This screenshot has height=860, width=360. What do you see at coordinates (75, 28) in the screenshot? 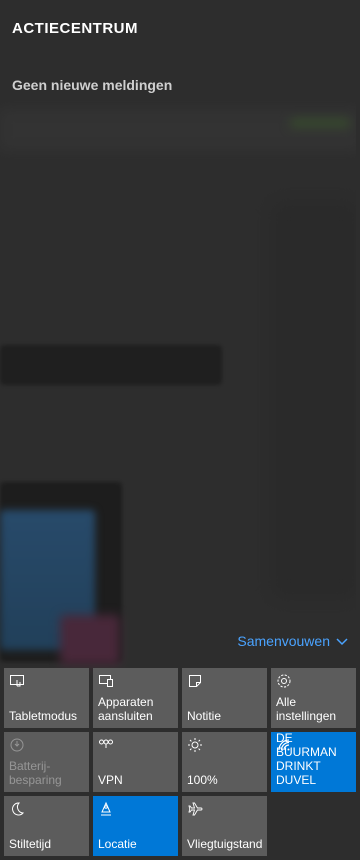
I see `action-center-title: ACTIECENTRUM` at bounding box center [75, 28].